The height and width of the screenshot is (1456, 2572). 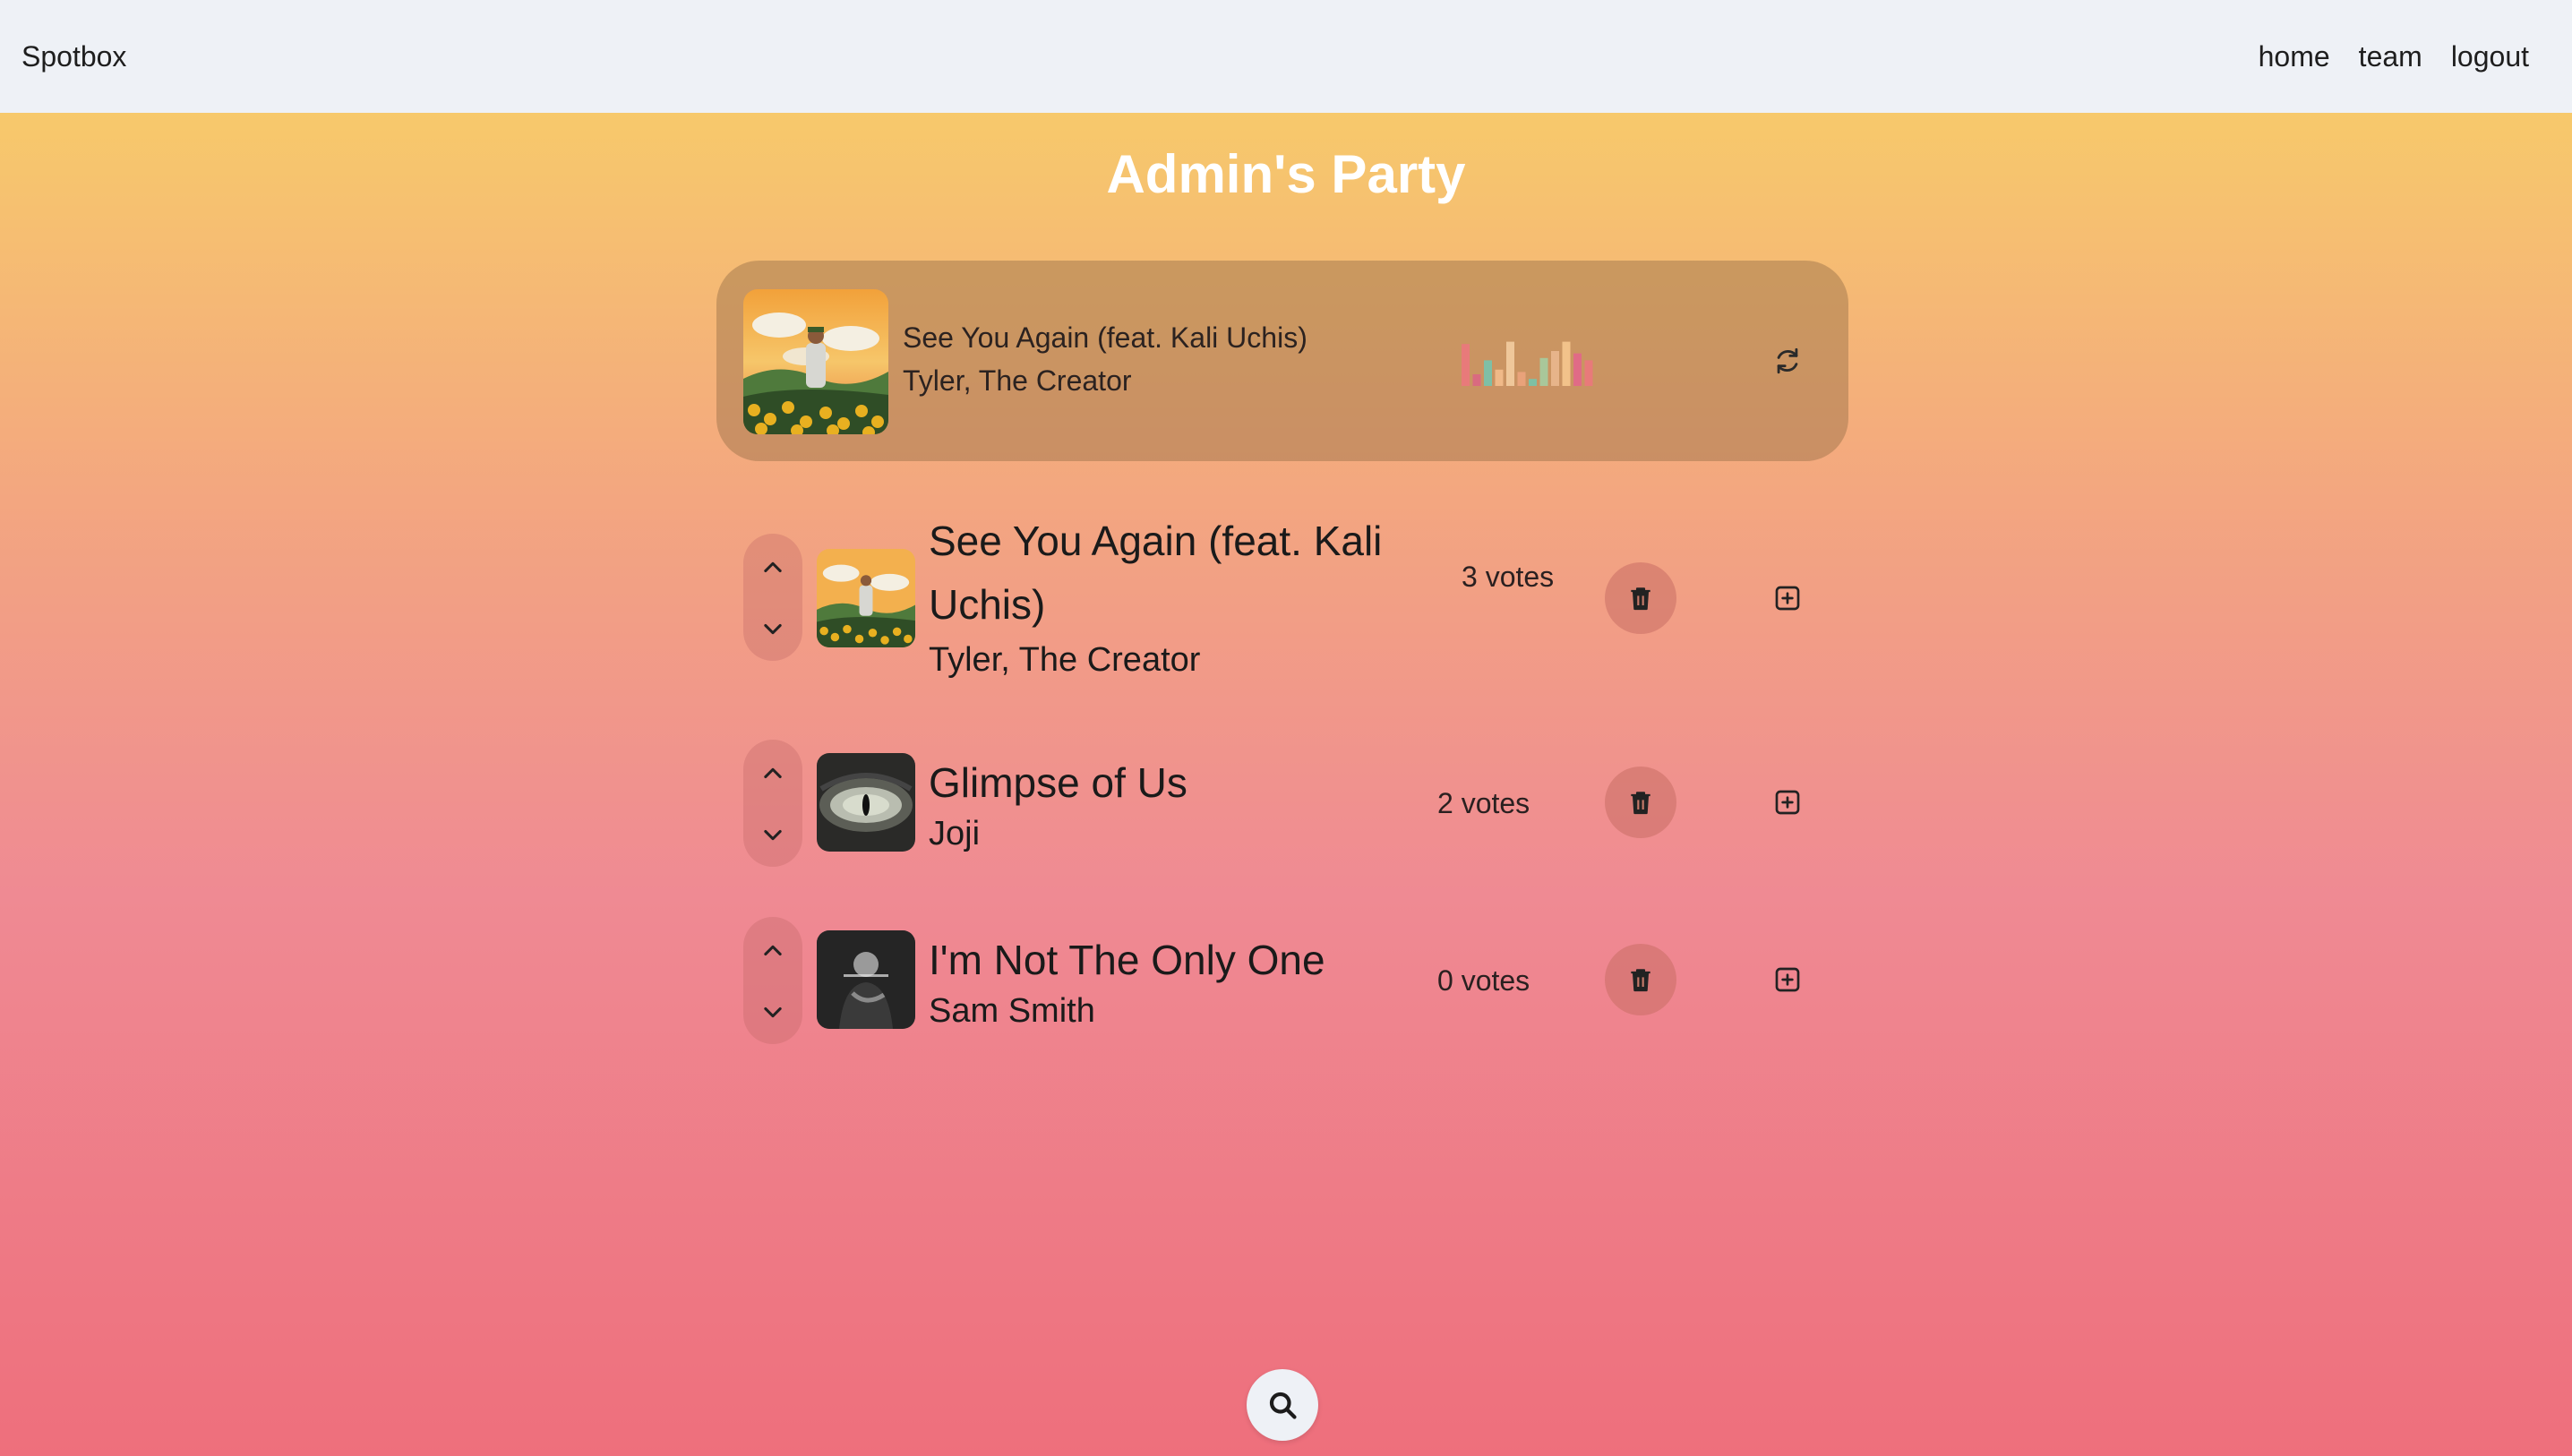 I want to click on nav-links: home team logout, so click(x=2405, y=56).